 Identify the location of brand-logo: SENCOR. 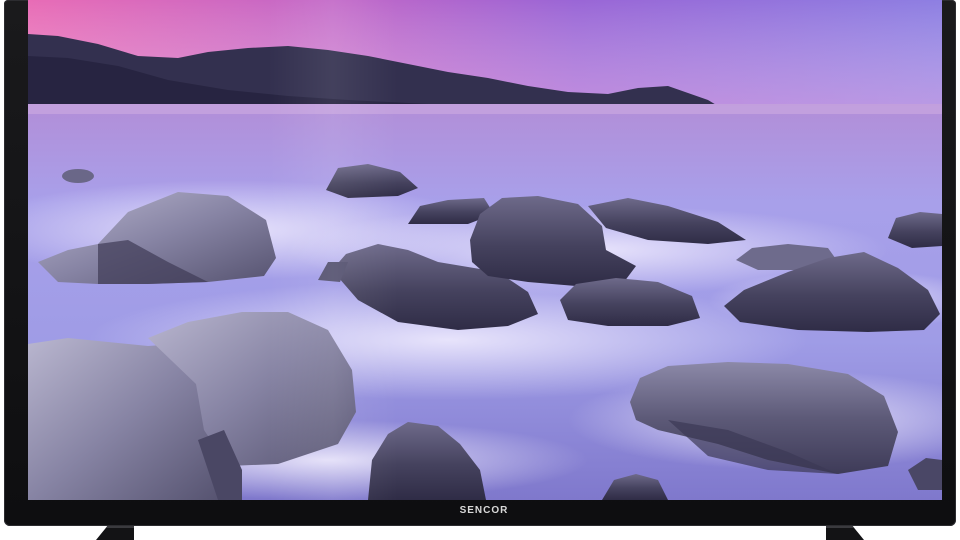
(484, 510).